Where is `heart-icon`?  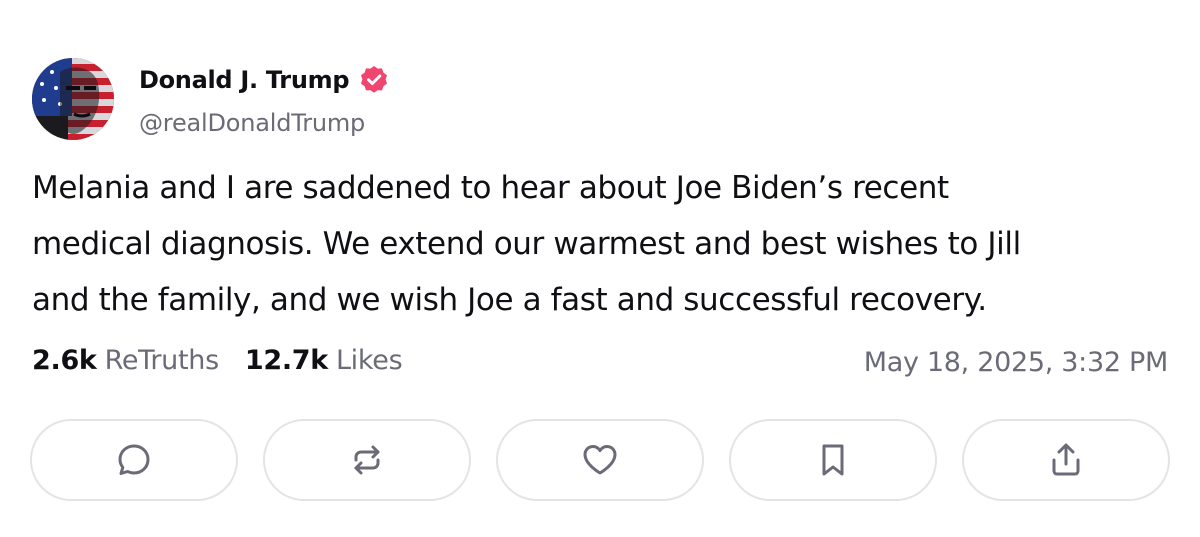
heart-icon is located at coordinates (600, 460).